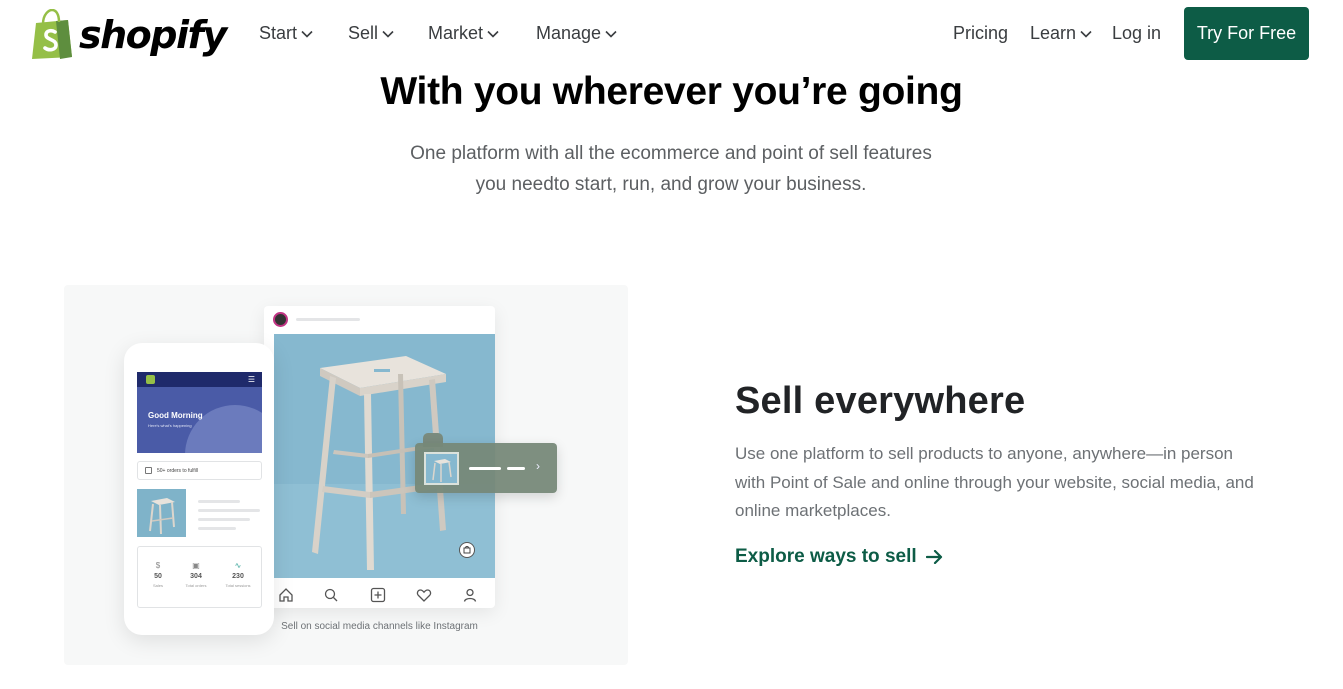 This screenshot has height=689, width=1343. I want to click on product-tag-overlay: ›, so click(486, 468).